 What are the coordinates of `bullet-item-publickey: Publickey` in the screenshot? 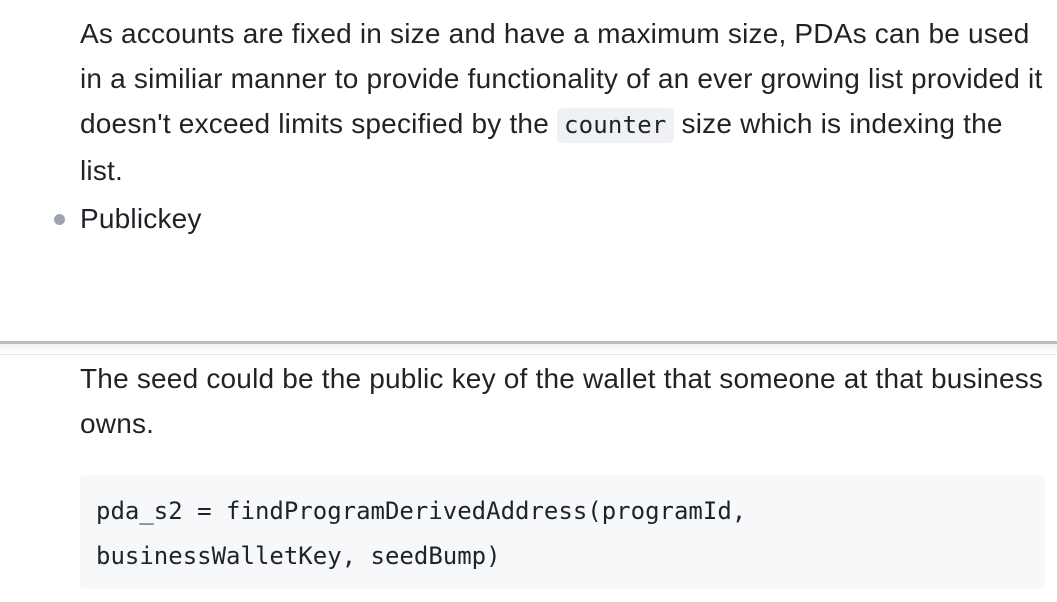 It's located at (141, 218).